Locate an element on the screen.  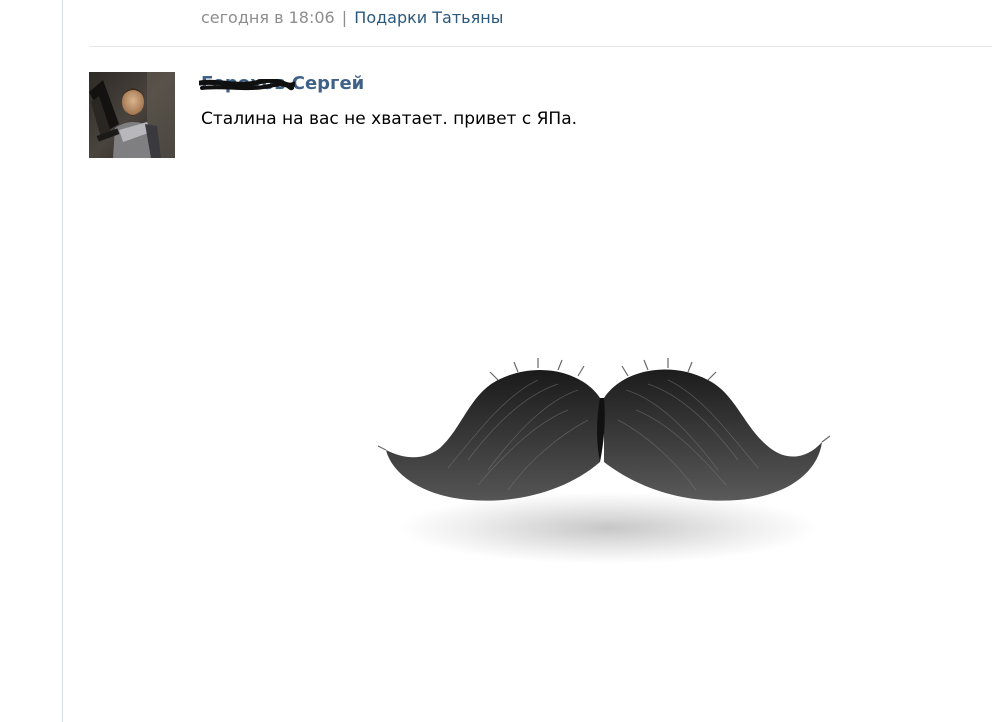
previous-post-meta: сегодня в 18:06 | Подарки Татьяны is located at coordinates (352, 18).